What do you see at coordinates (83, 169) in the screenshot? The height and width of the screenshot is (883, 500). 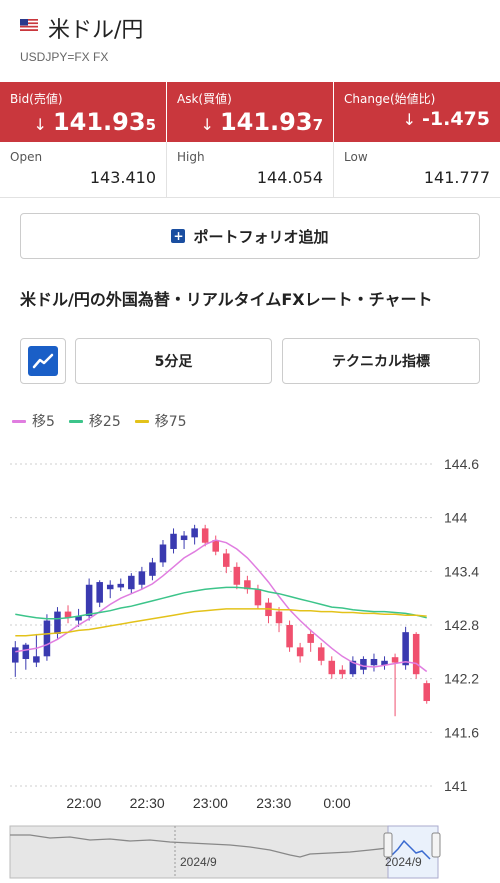 I see `open-cell: Open 143.410` at bounding box center [83, 169].